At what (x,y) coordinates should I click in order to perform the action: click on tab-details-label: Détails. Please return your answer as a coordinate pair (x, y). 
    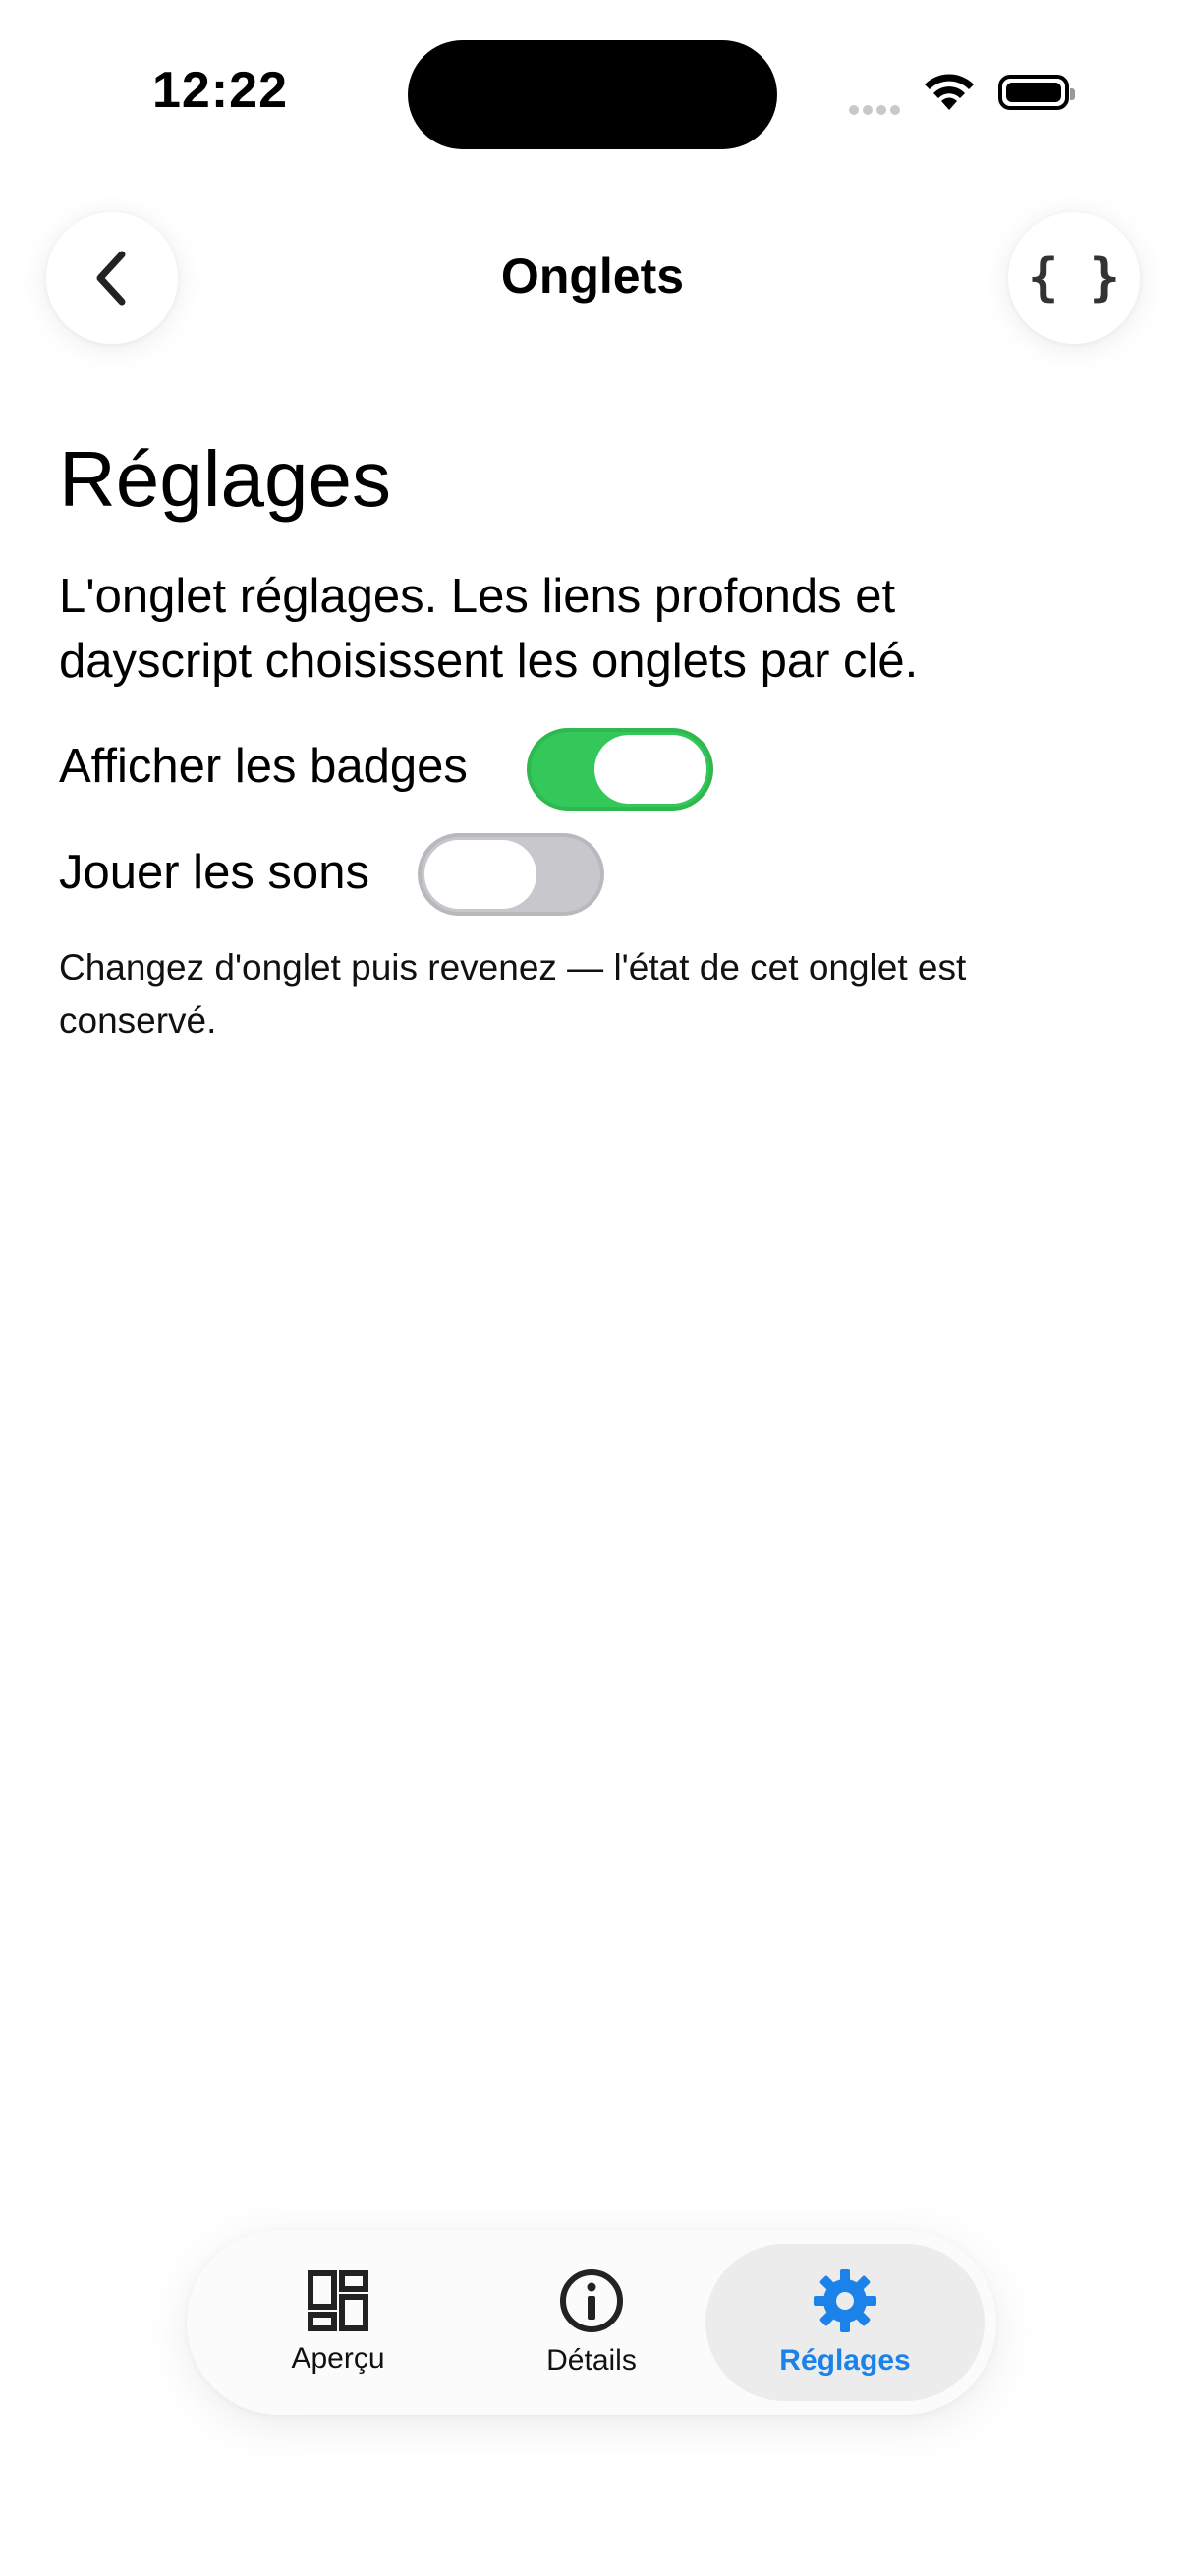
    Looking at the image, I should click on (592, 2360).